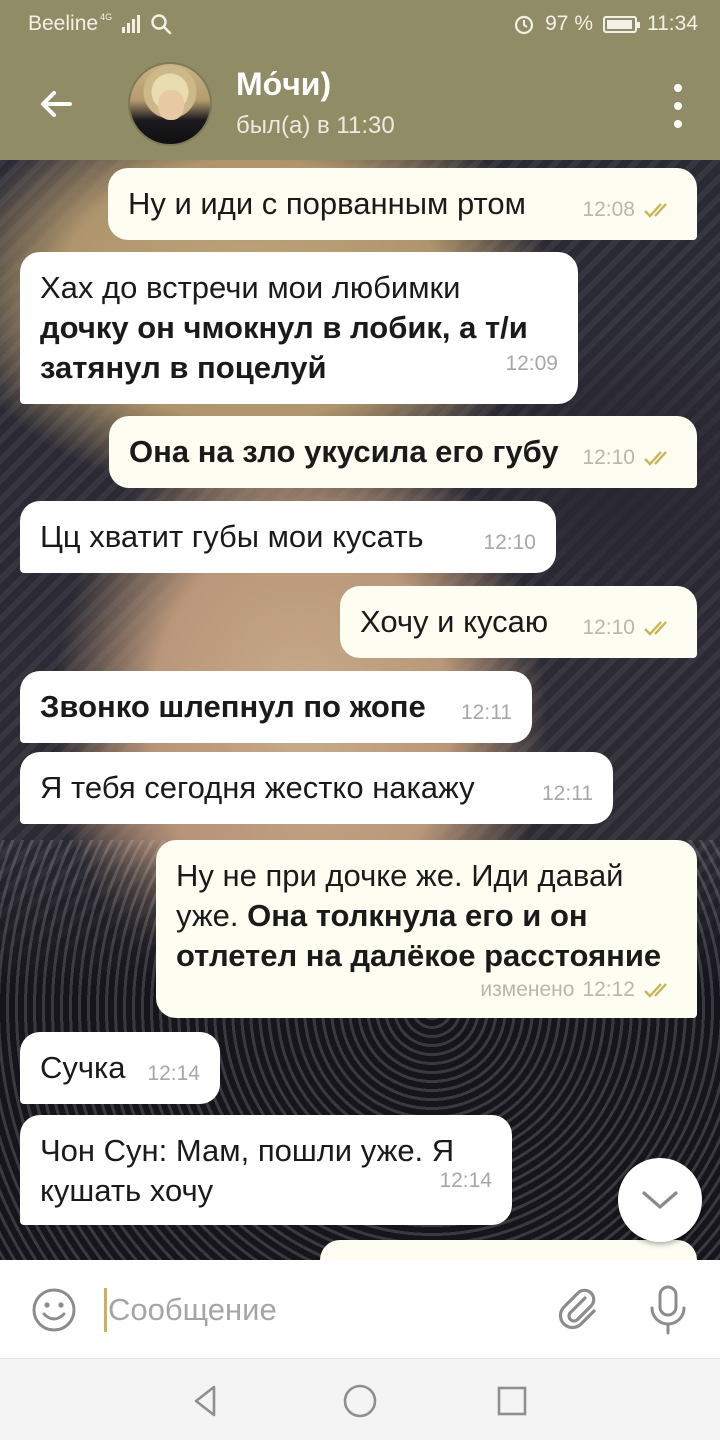  I want to click on recents-square-icon, so click(512, 1401).